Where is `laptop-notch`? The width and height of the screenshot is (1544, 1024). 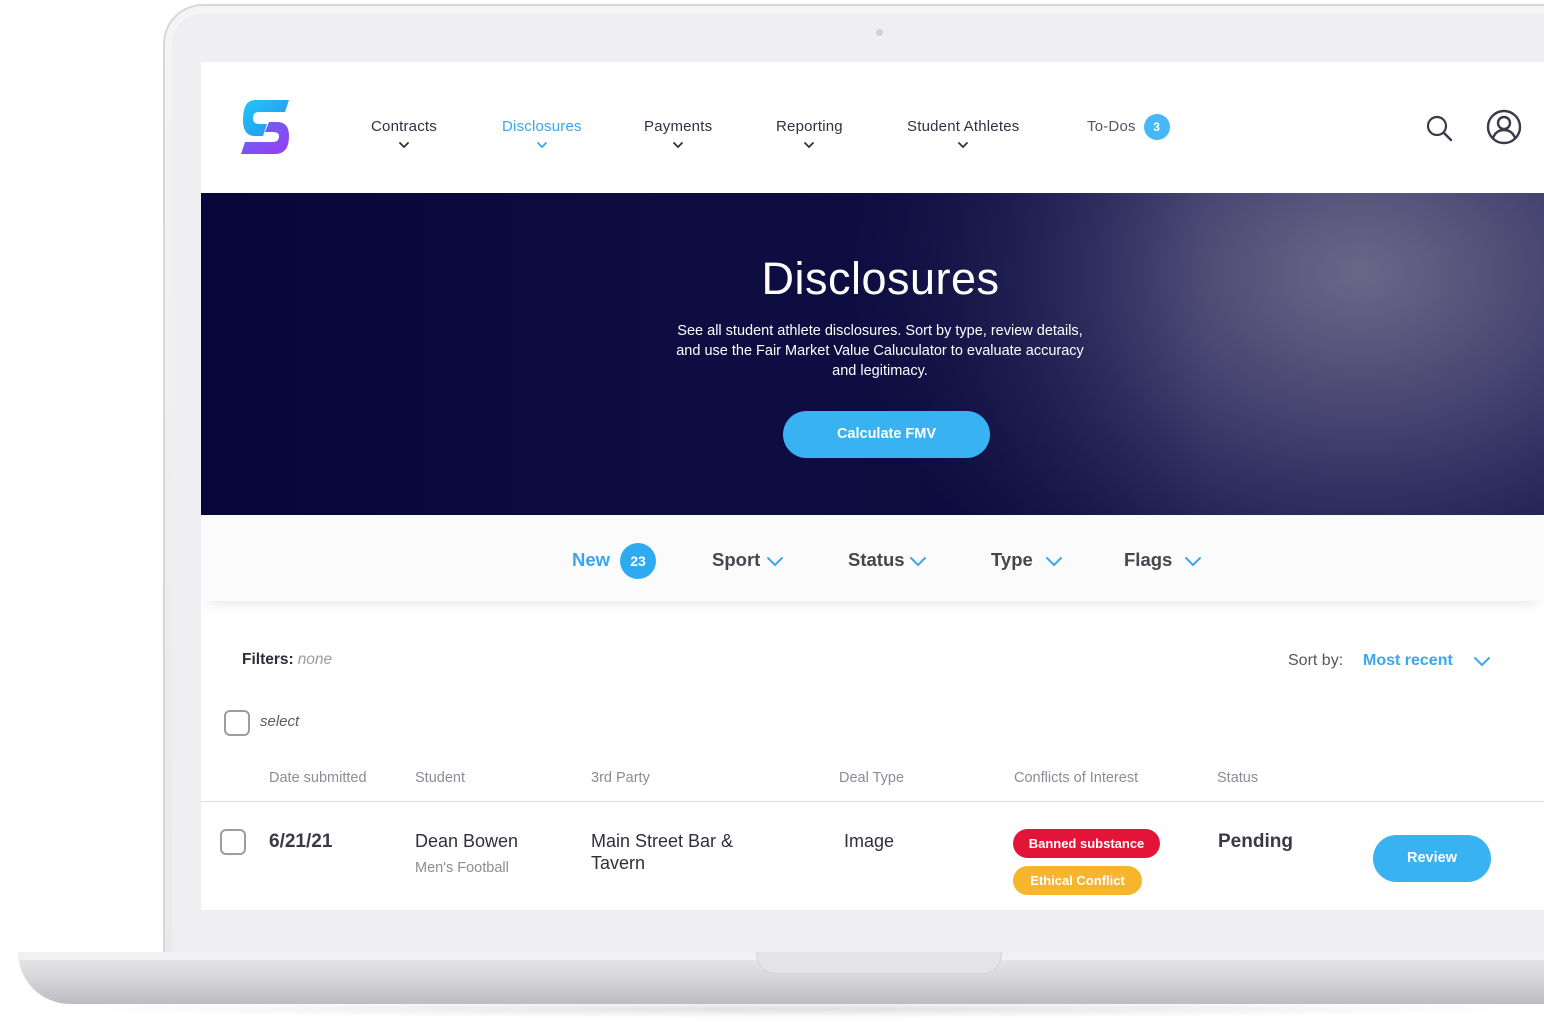 laptop-notch is located at coordinates (879, 963).